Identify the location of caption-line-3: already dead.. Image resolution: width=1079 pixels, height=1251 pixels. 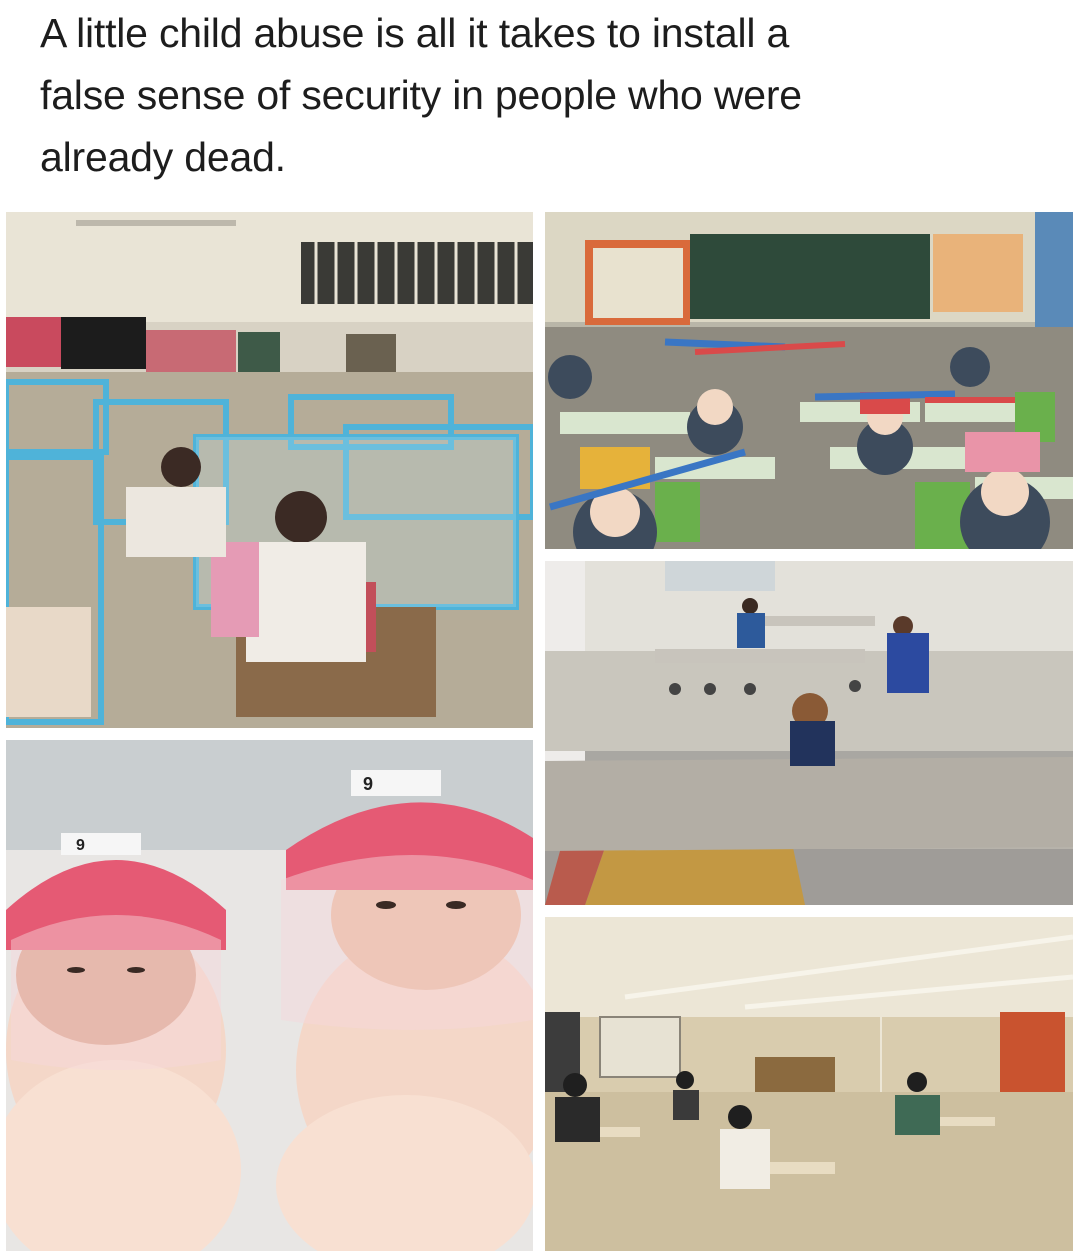
(163, 157).